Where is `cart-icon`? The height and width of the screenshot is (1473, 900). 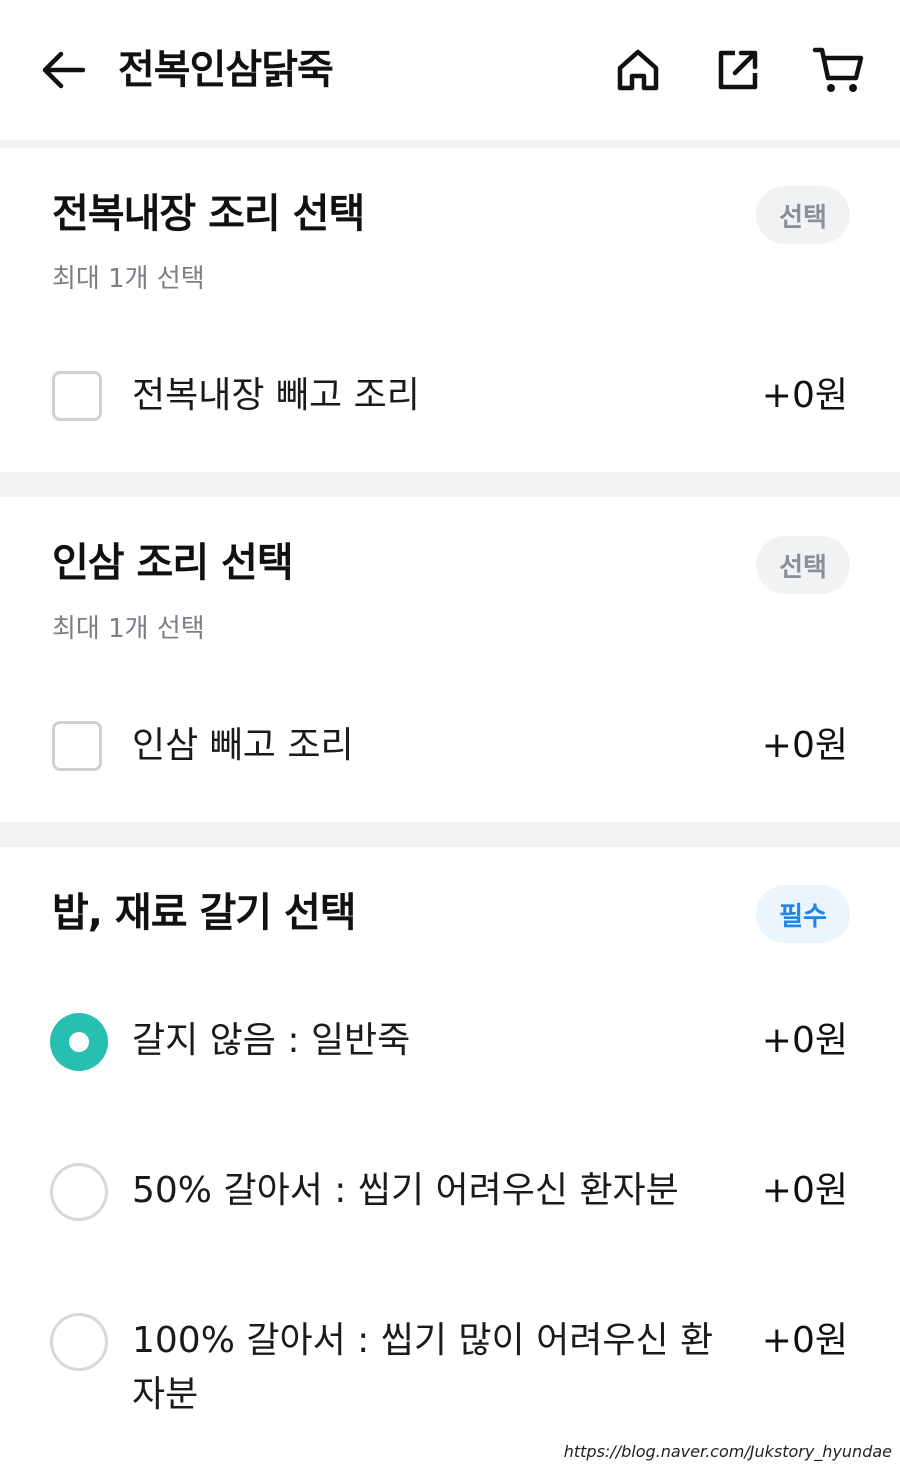
cart-icon is located at coordinates (838, 69).